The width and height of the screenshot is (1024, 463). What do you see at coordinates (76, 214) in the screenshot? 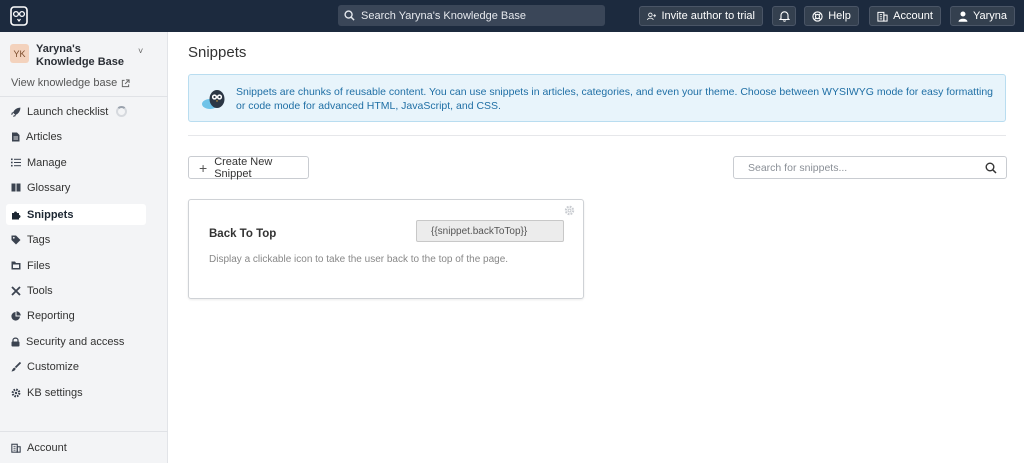
I see `sidebar-item-snippets: Snippets` at bounding box center [76, 214].